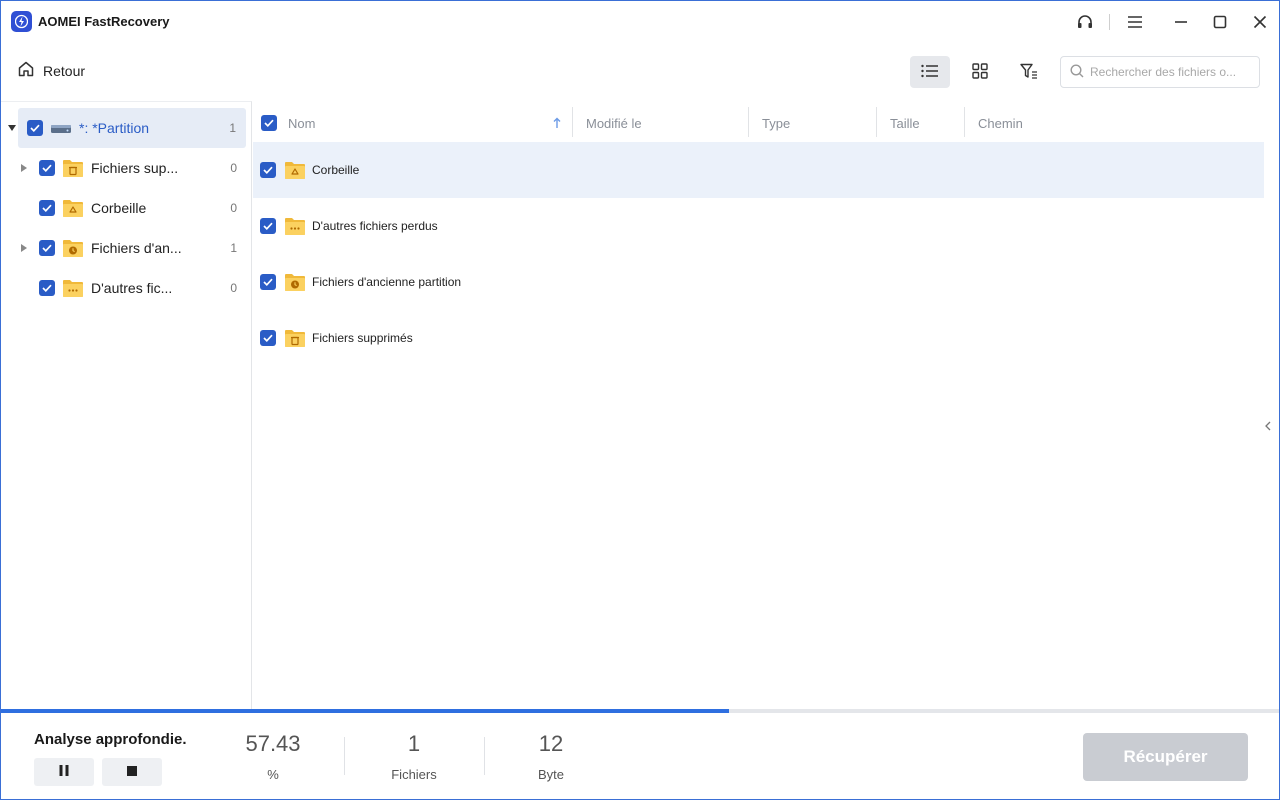 The image size is (1280, 800). I want to click on drive-icon, so click(61, 130).